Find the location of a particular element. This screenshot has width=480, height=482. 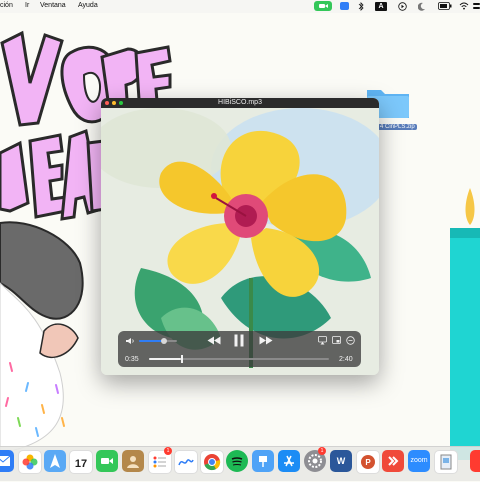

dock-chrome-icon is located at coordinates (212, 462).